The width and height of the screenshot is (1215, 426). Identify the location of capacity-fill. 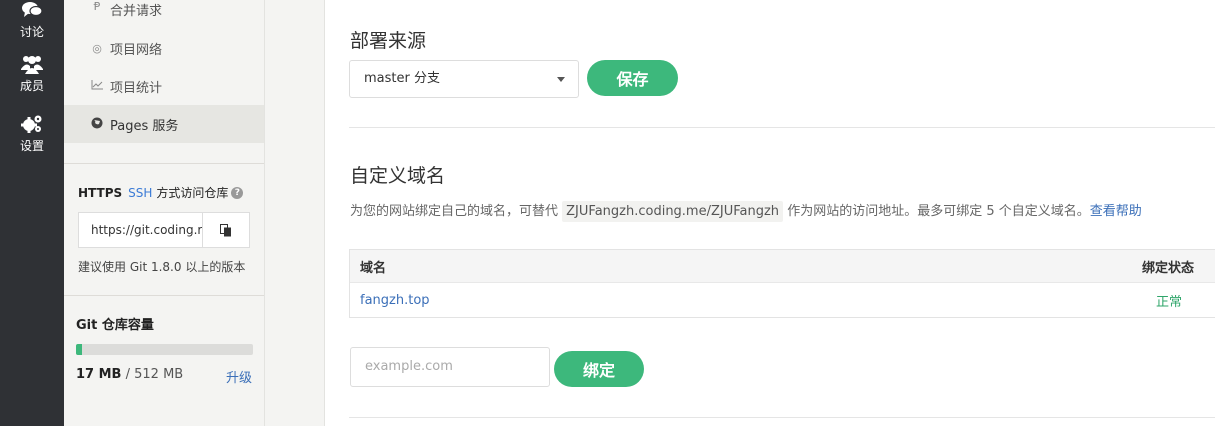
(79, 349).